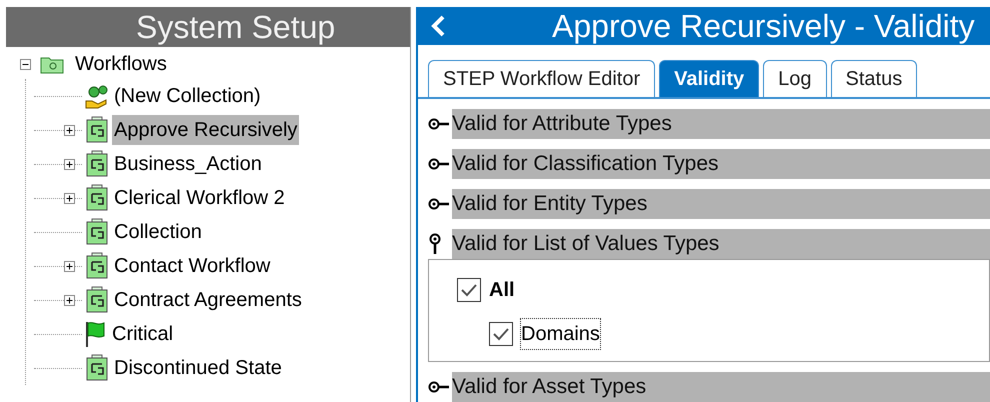 The height and width of the screenshot is (402, 990). Describe the element at coordinates (795, 78) in the screenshot. I see `tab: Log` at that location.